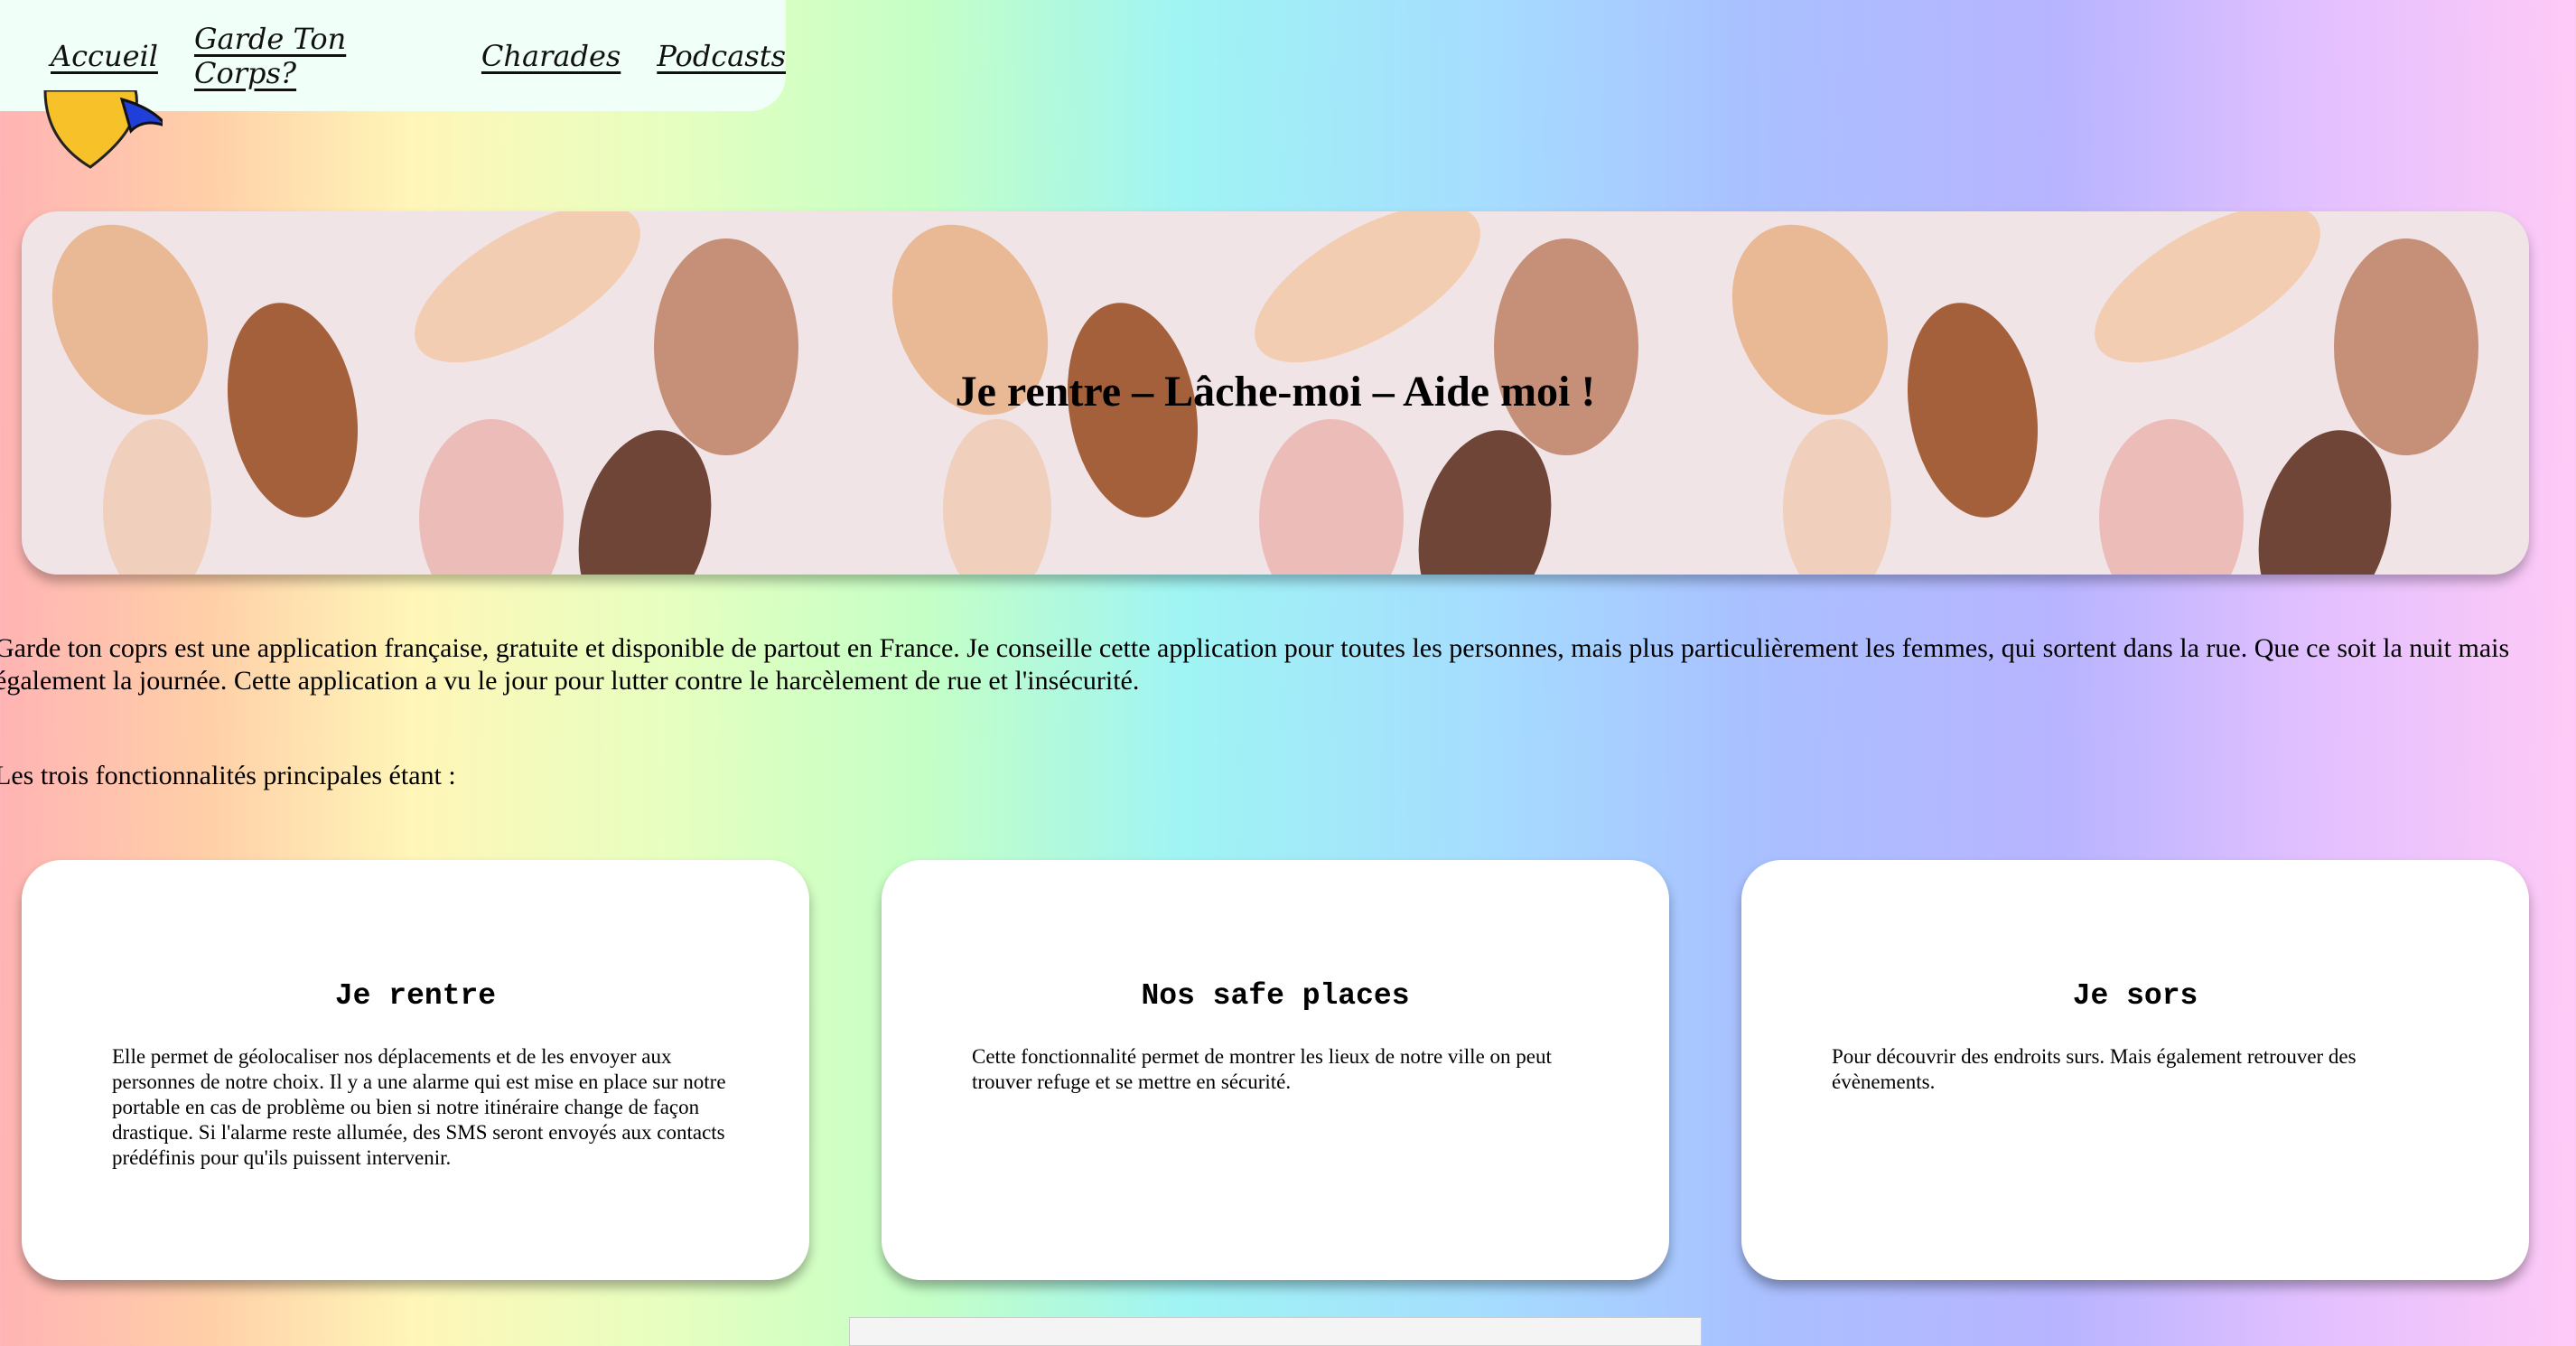 The image size is (2576, 1346). What do you see at coordinates (319, 56) in the screenshot?
I see `nav-link-garde-ton-corps: Garde Ton Corps?` at bounding box center [319, 56].